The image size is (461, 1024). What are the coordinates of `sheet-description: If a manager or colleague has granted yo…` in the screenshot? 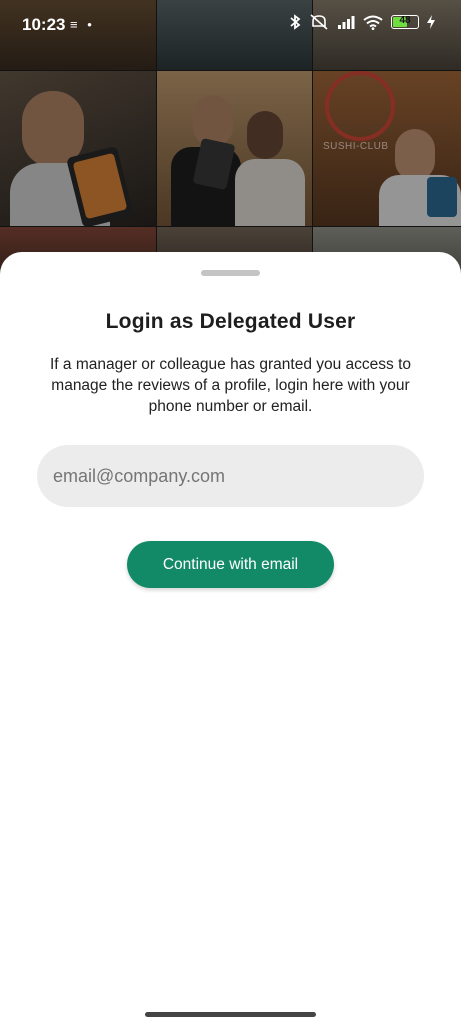 It's located at (230, 385).